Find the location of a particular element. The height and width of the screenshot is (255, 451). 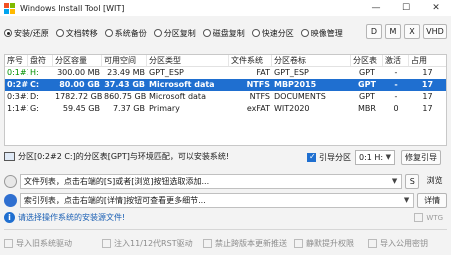

option-label: 导入旧系统驱动 is located at coordinates (44, 243).